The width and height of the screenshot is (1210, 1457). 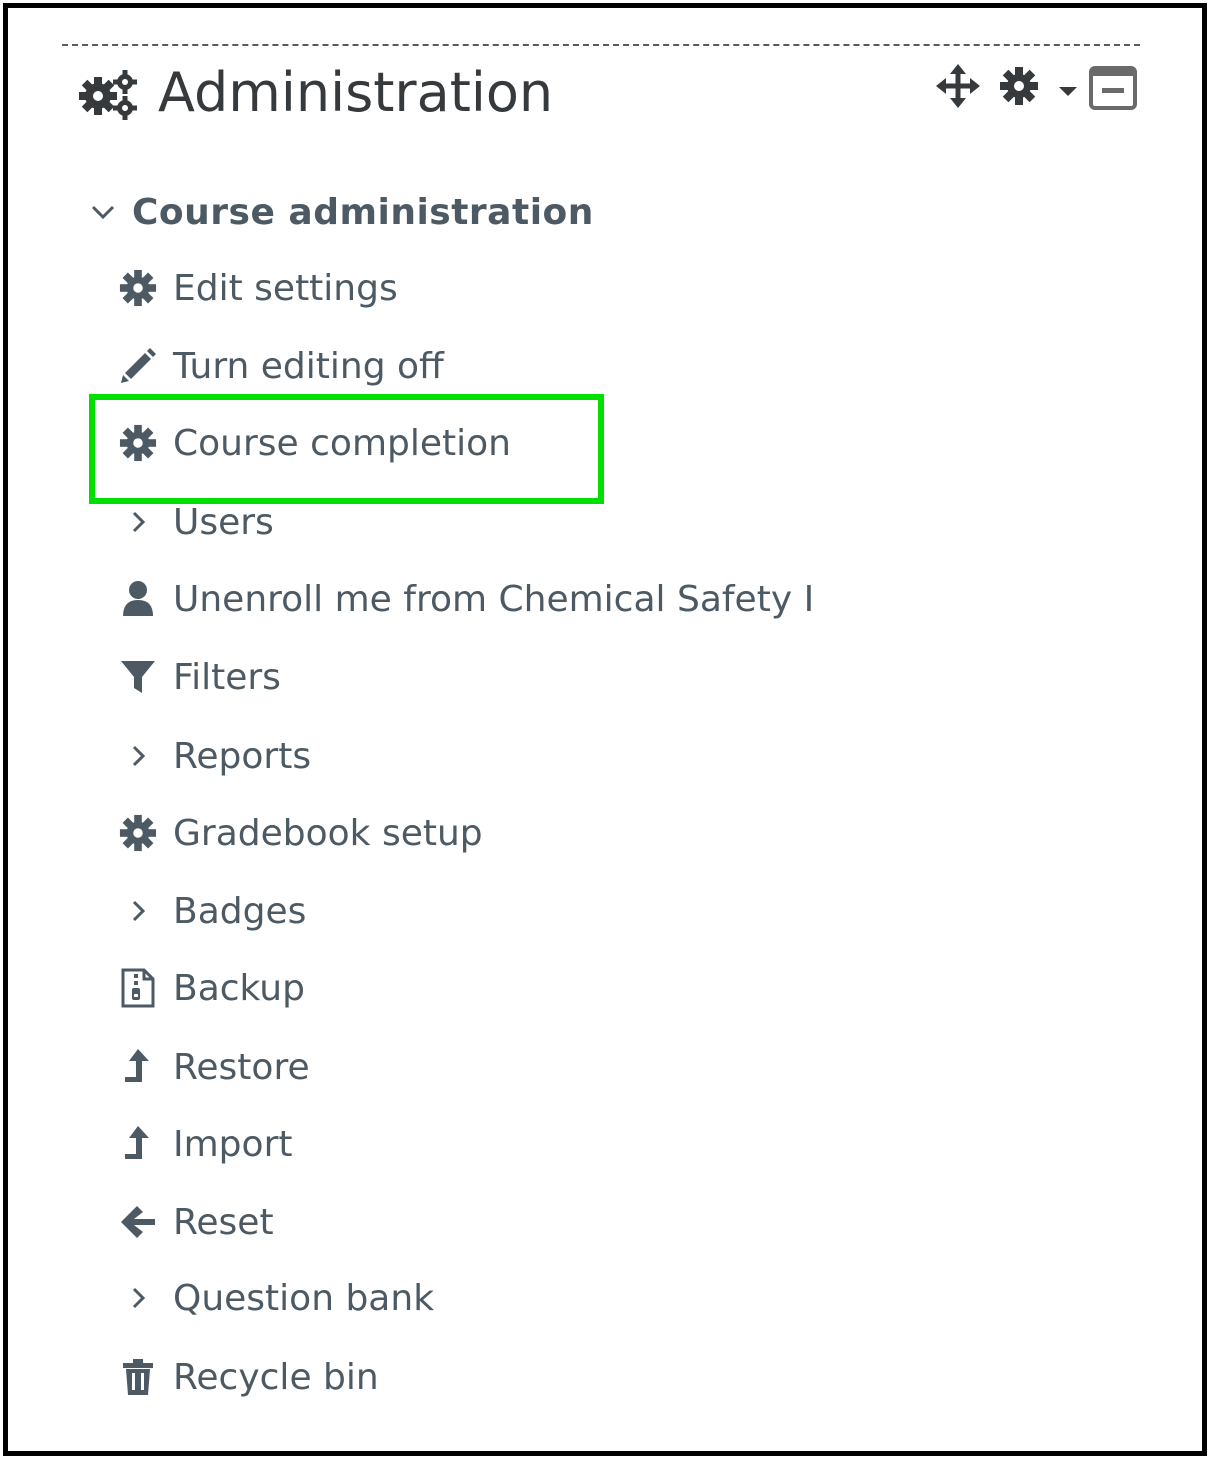 I want to click on nav-item-label: Backup, so click(x=239, y=988).